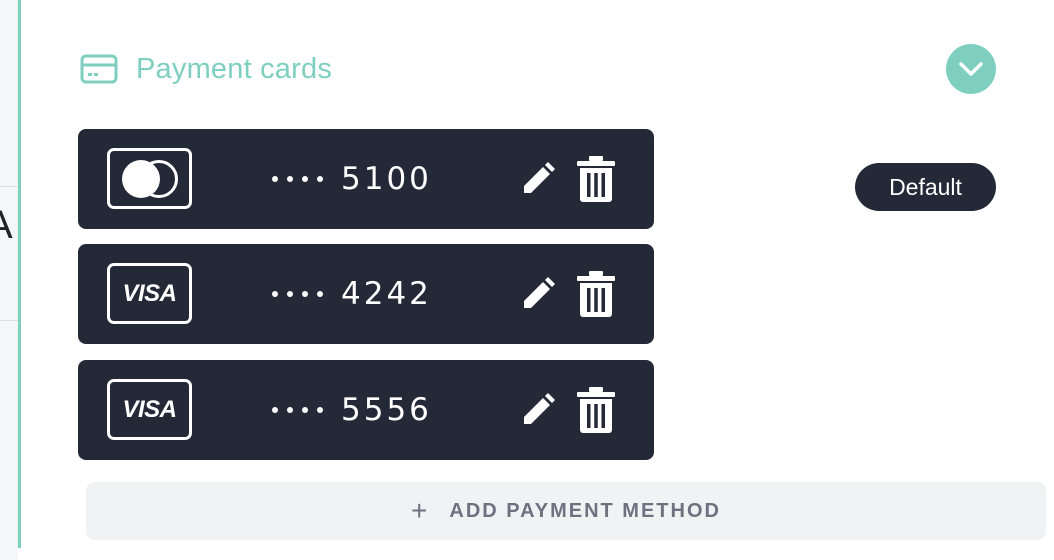  I want to click on card-number: 5556, so click(352, 410).